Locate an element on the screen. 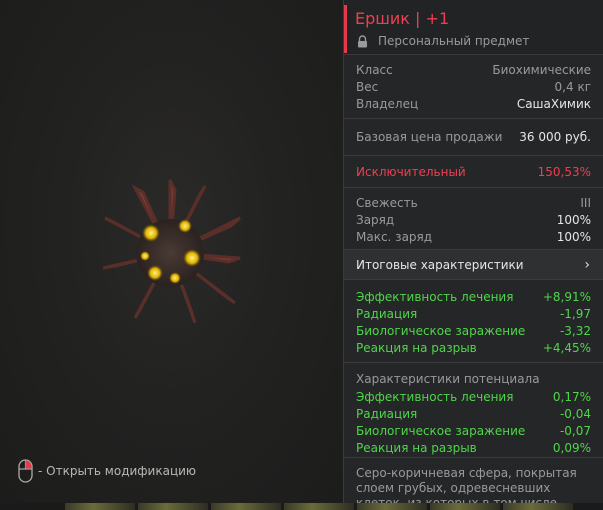 This screenshot has height=510, width=603. stat-value: -3,32 is located at coordinates (575, 330).